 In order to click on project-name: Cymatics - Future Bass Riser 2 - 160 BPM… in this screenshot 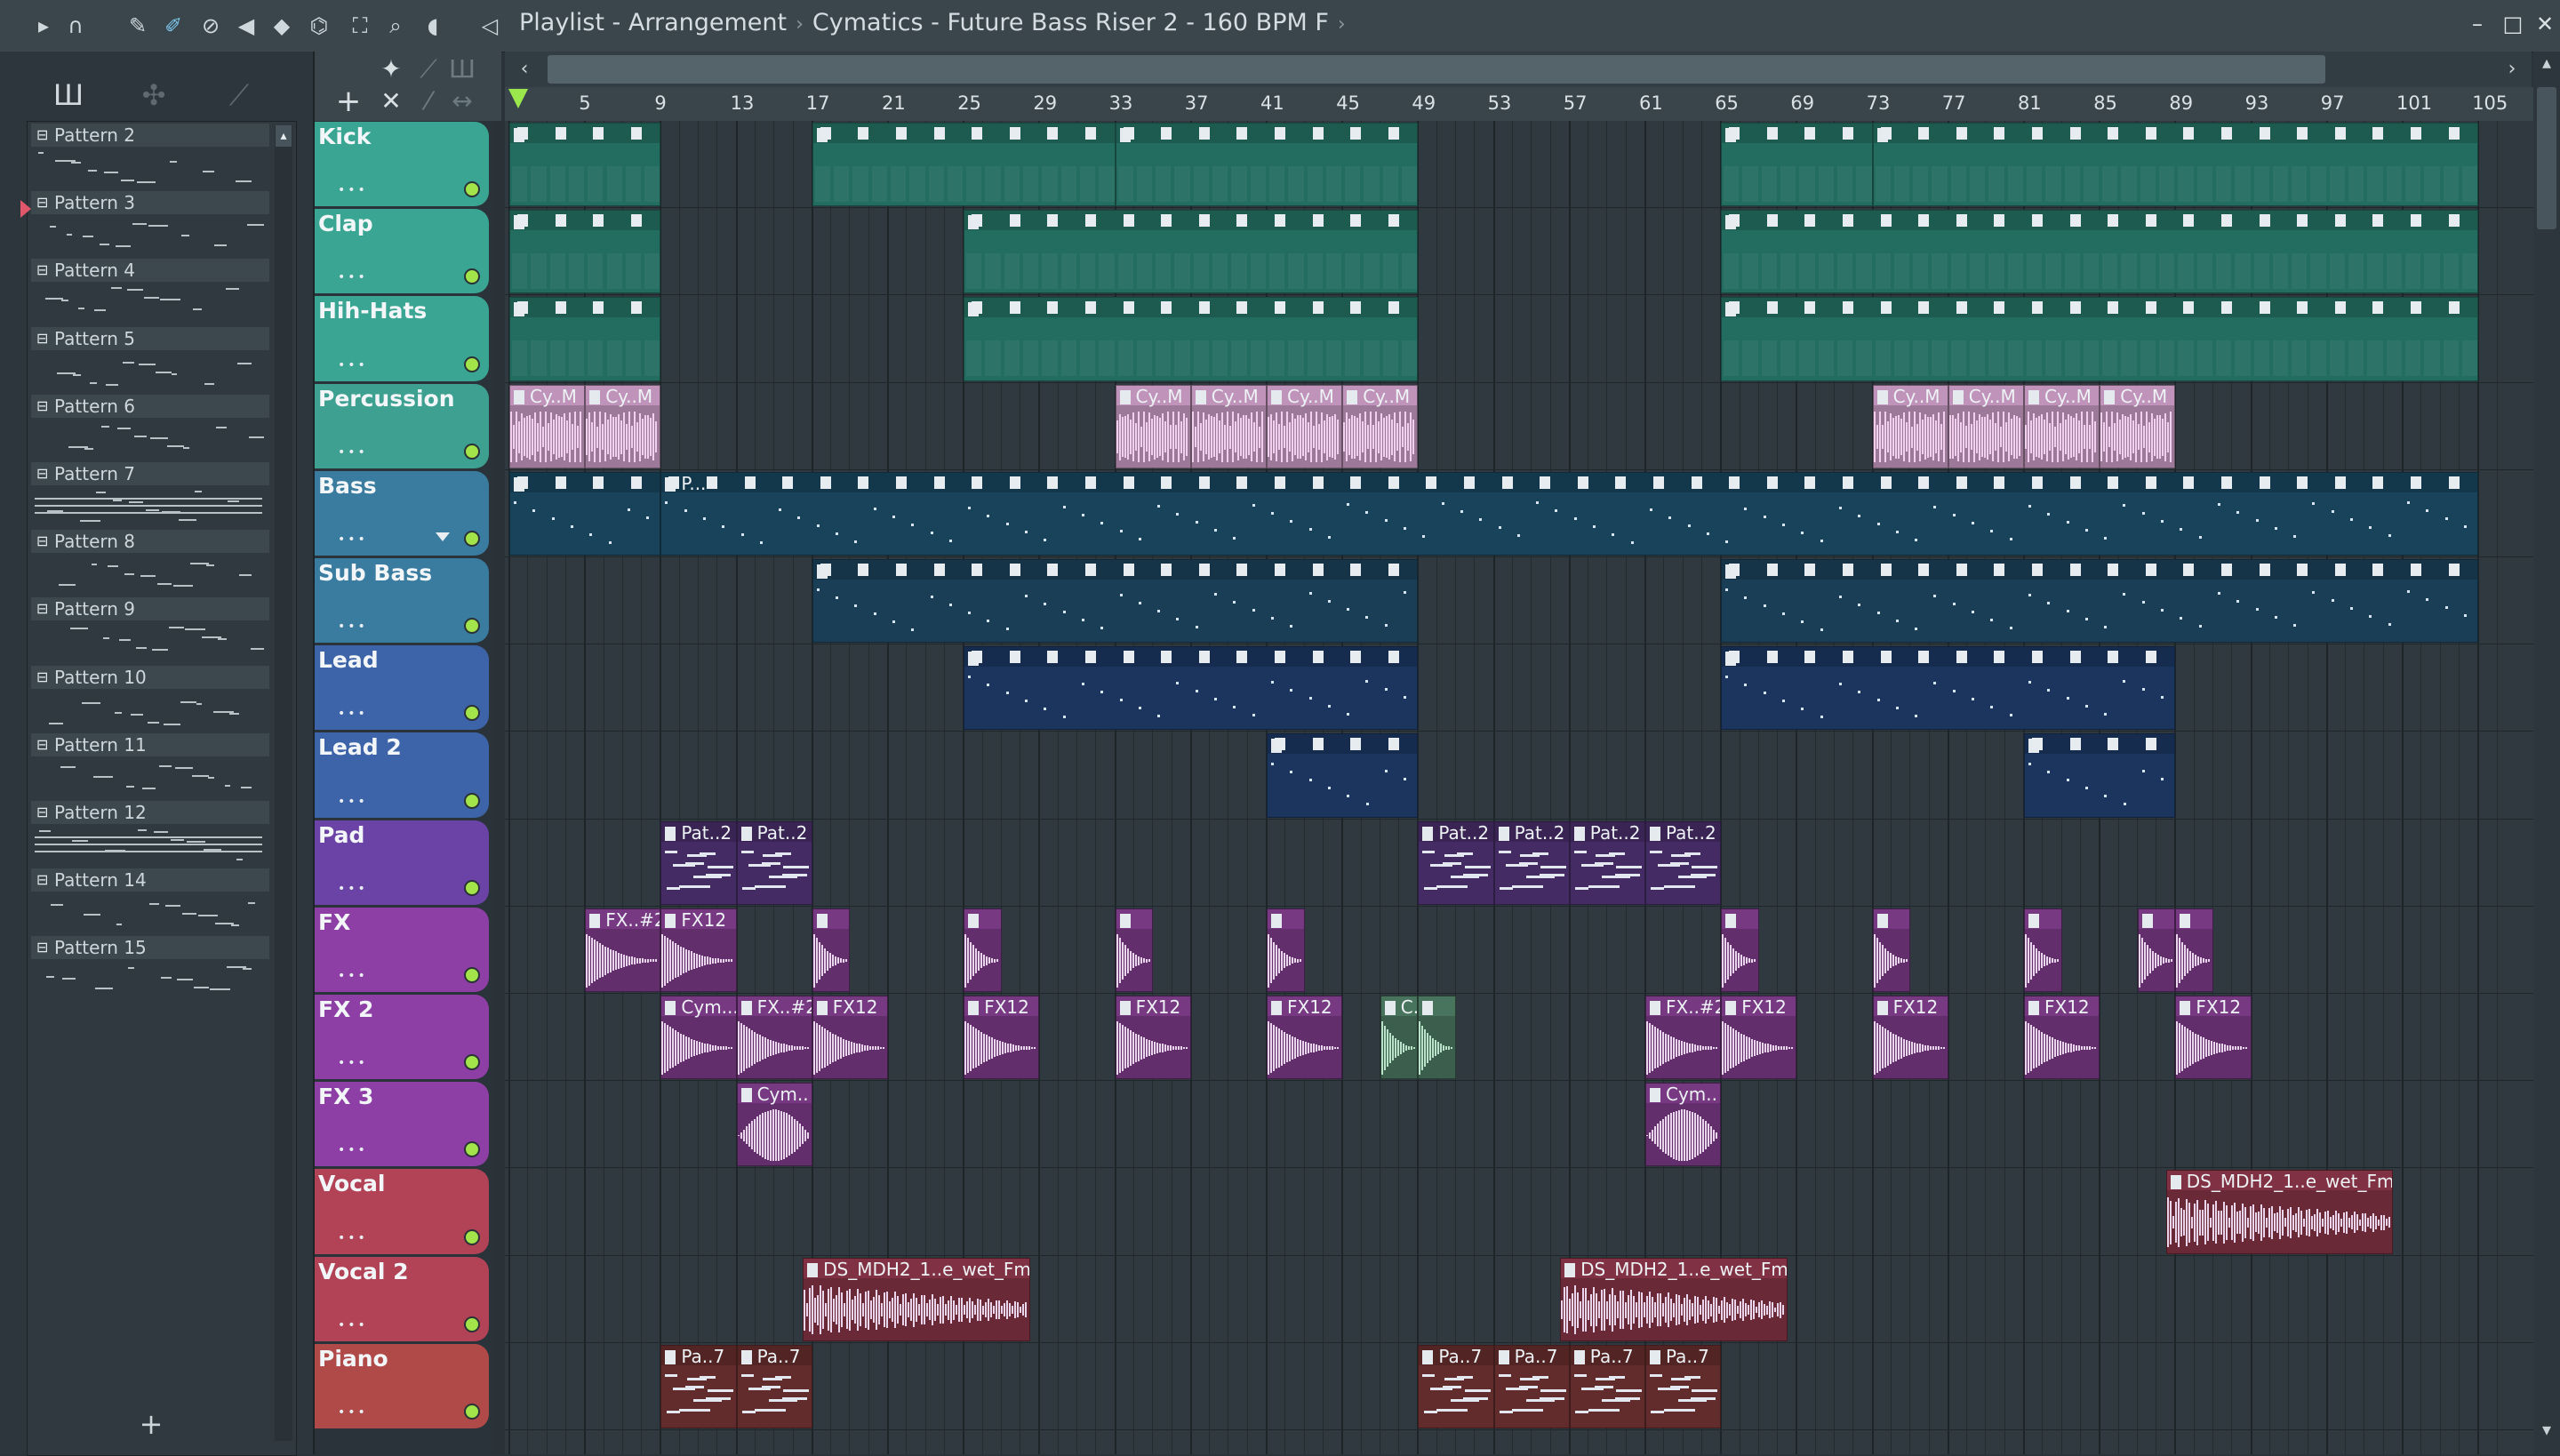, I will do `click(1070, 22)`.